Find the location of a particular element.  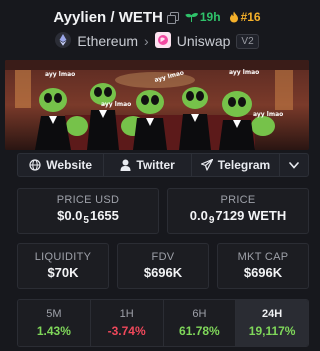

uniswap-icon is located at coordinates (162, 41).